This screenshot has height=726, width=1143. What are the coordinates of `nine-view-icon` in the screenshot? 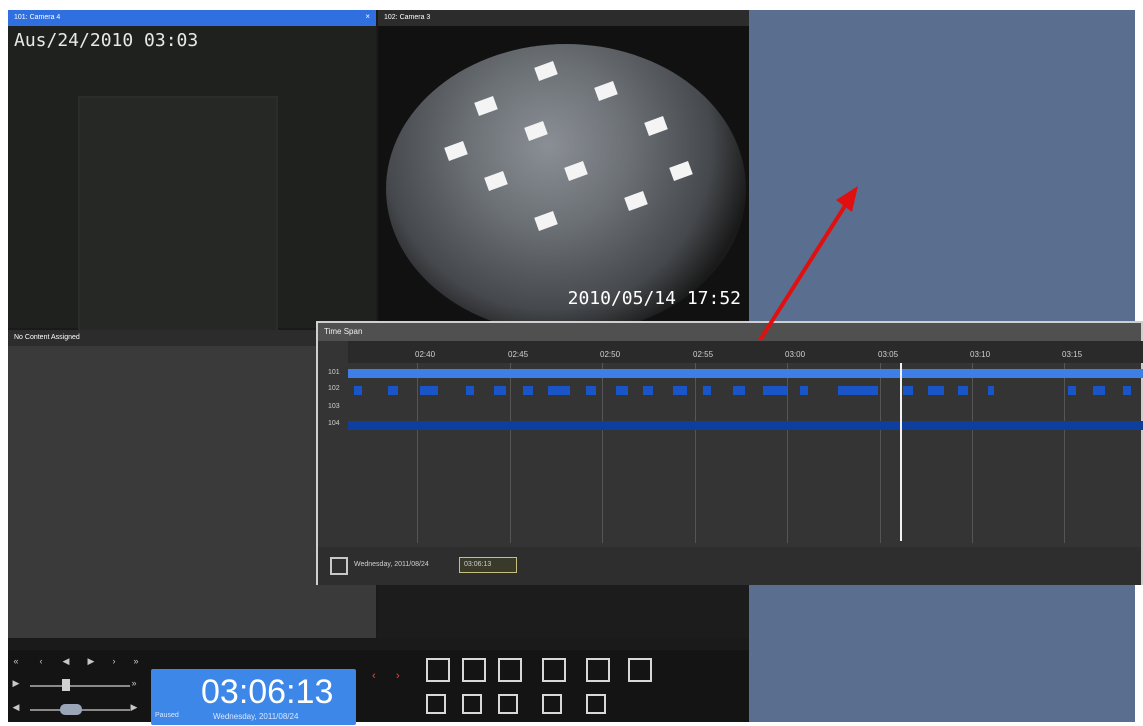 It's located at (598, 670).